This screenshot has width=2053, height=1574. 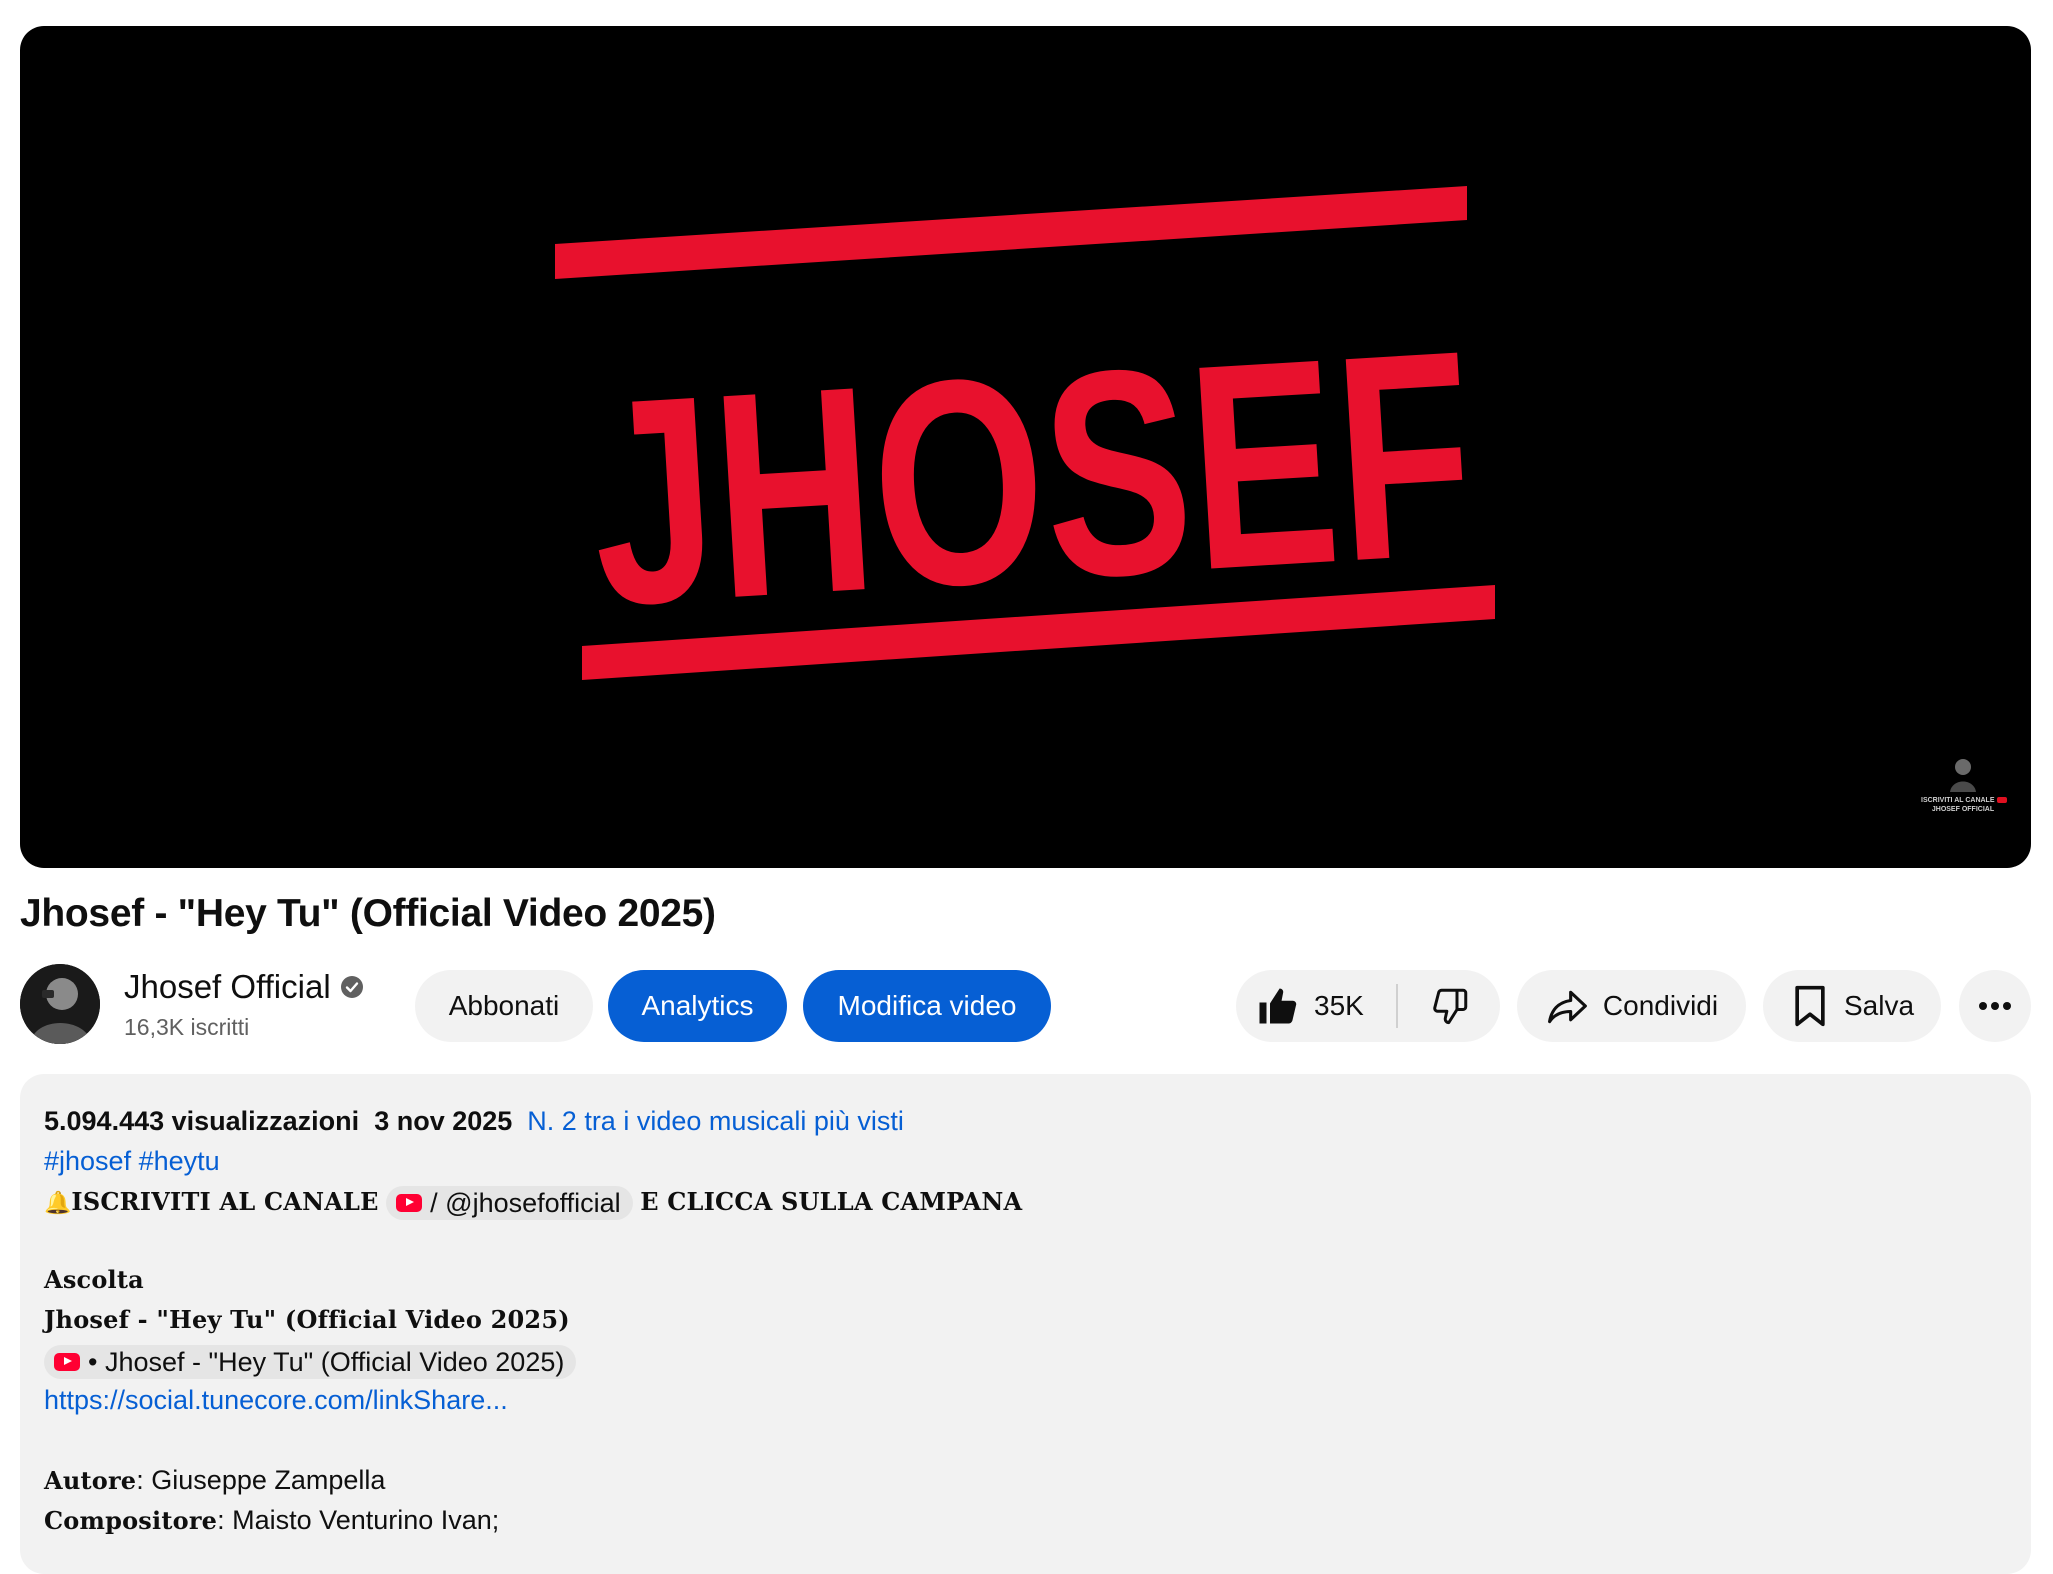 What do you see at coordinates (1310, 1006) in the screenshot?
I see `like-button: 35K` at bounding box center [1310, 1006].